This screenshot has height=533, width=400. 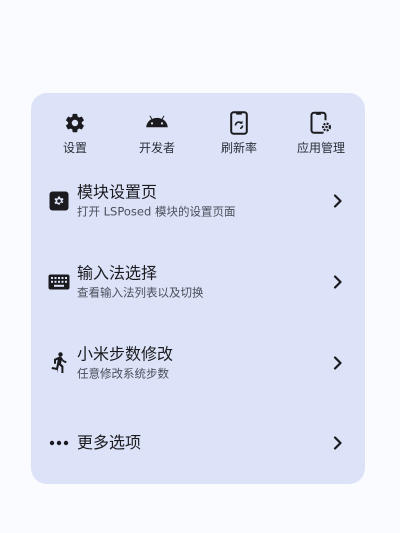 I want to click on walking-icon, so click(x=59, y=363).